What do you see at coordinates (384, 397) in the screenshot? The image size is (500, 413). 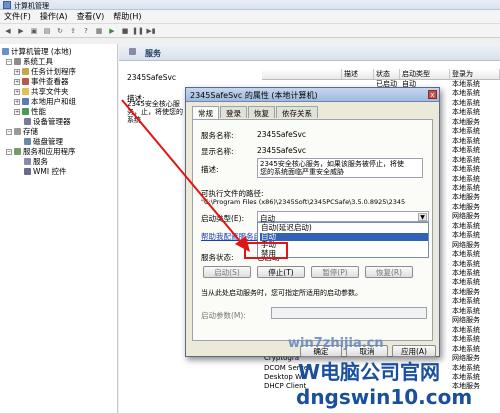 I see `watermark-domain: dngswin10.com` at bounding box center [384, 397].